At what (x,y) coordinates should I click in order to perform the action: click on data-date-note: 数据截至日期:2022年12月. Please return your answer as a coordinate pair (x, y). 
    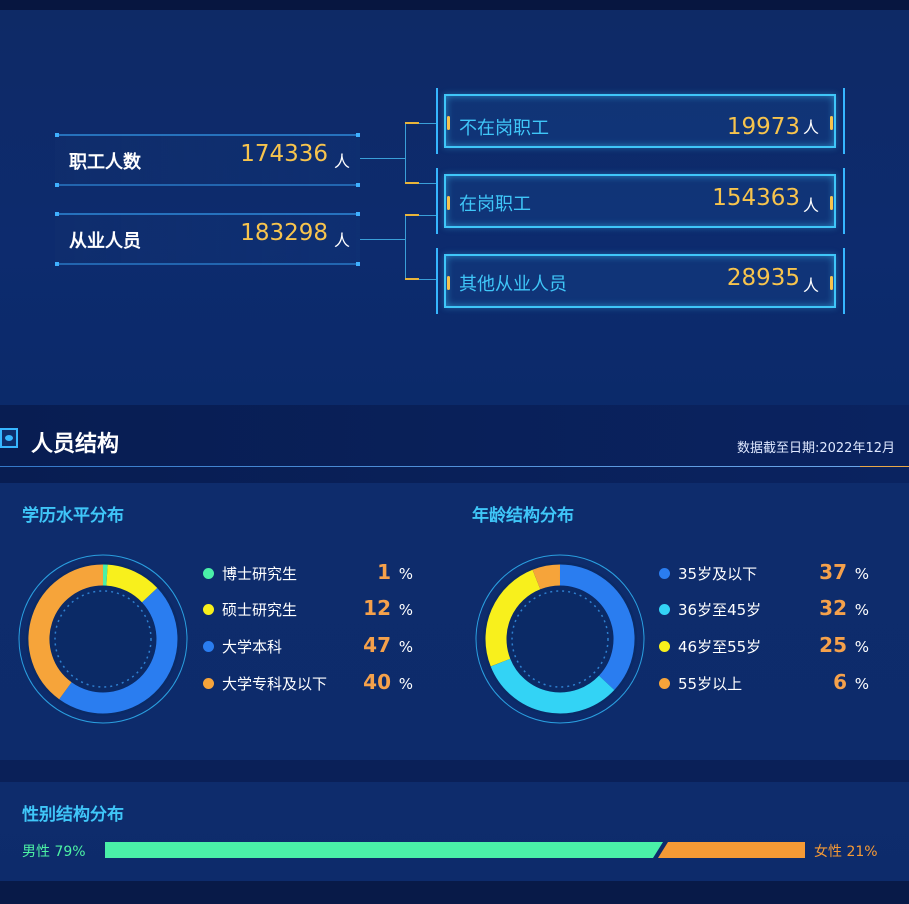
    Looking at the image, I should click on (815, 448).